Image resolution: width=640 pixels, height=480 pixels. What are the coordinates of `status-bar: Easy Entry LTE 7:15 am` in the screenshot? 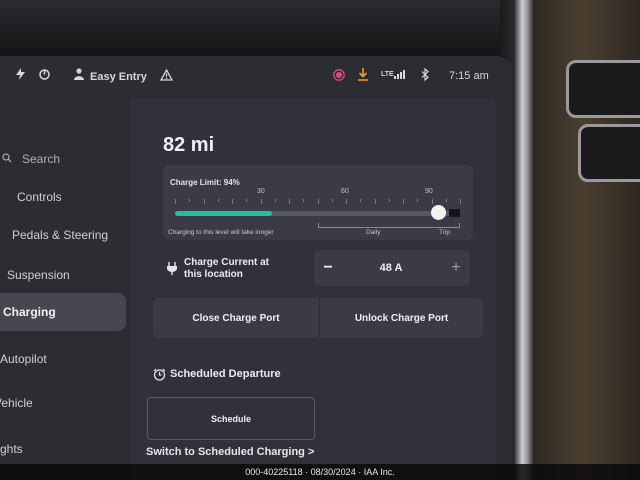 It's located at (256, 76).